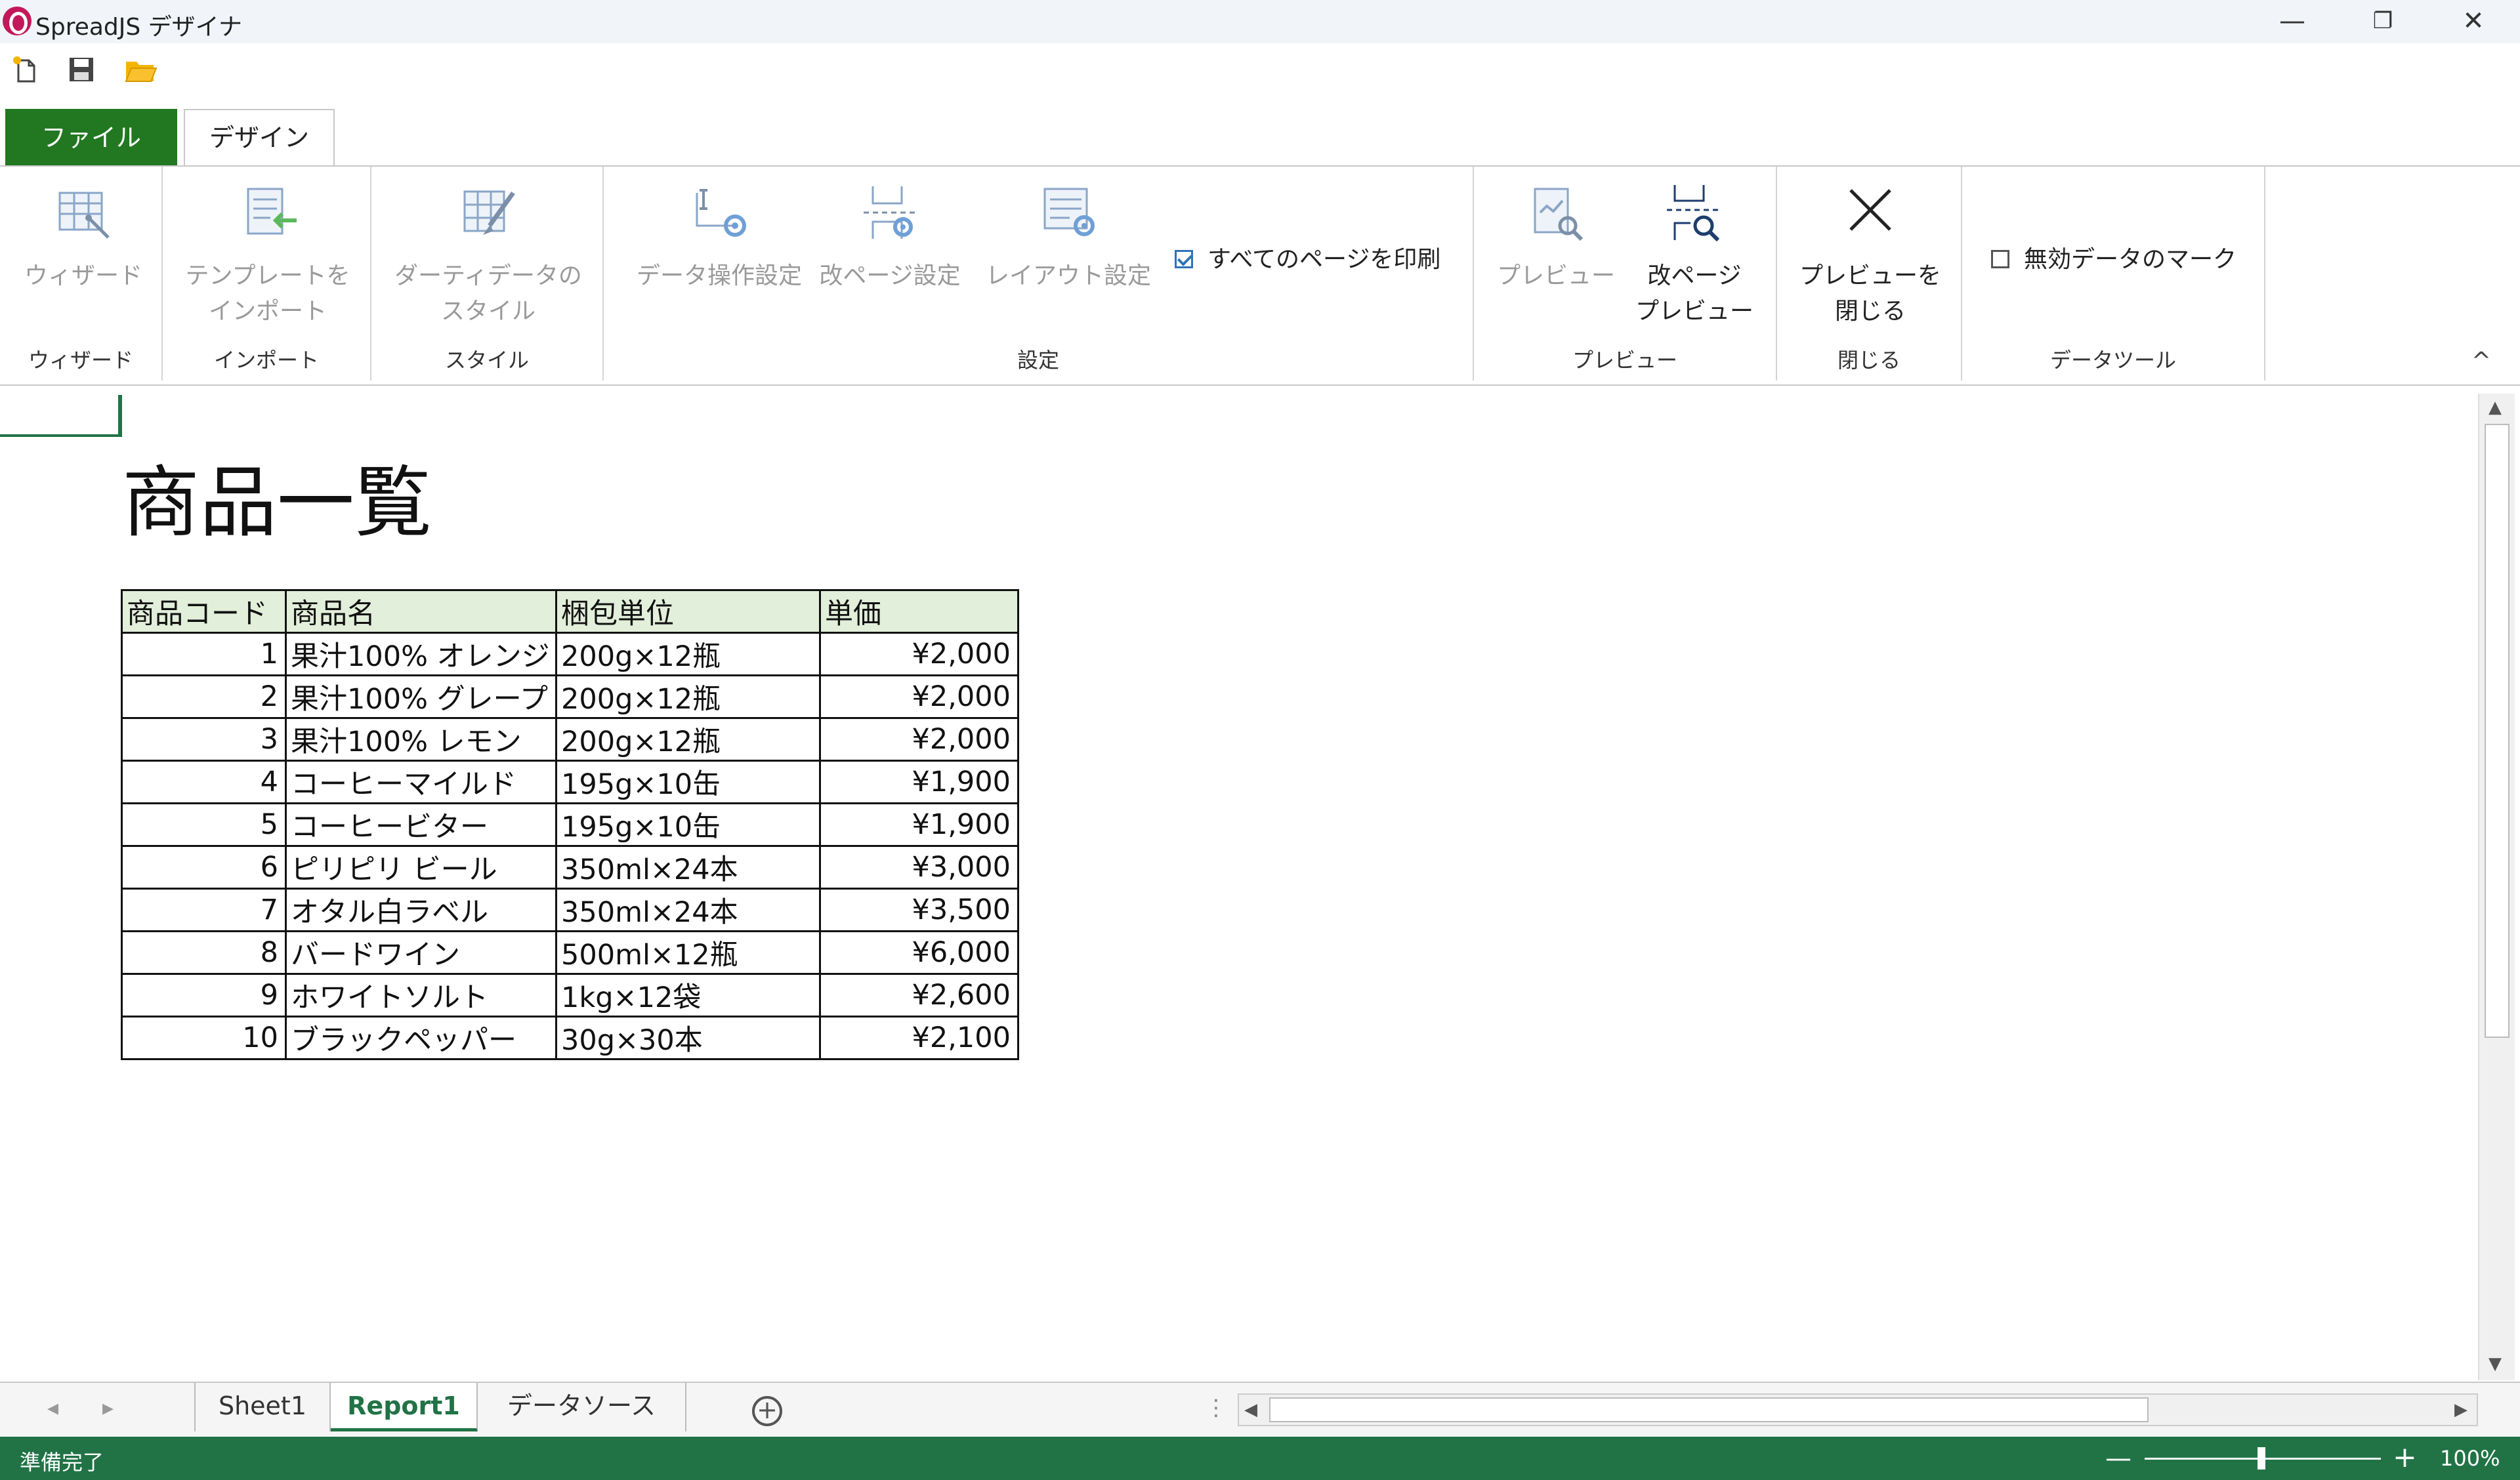 This screenshot has height=1480, width=2520. What do you see at coordinates (204, 910) in the screenshot?
I see `cell-code: 7` at bounding box center [204, 910].